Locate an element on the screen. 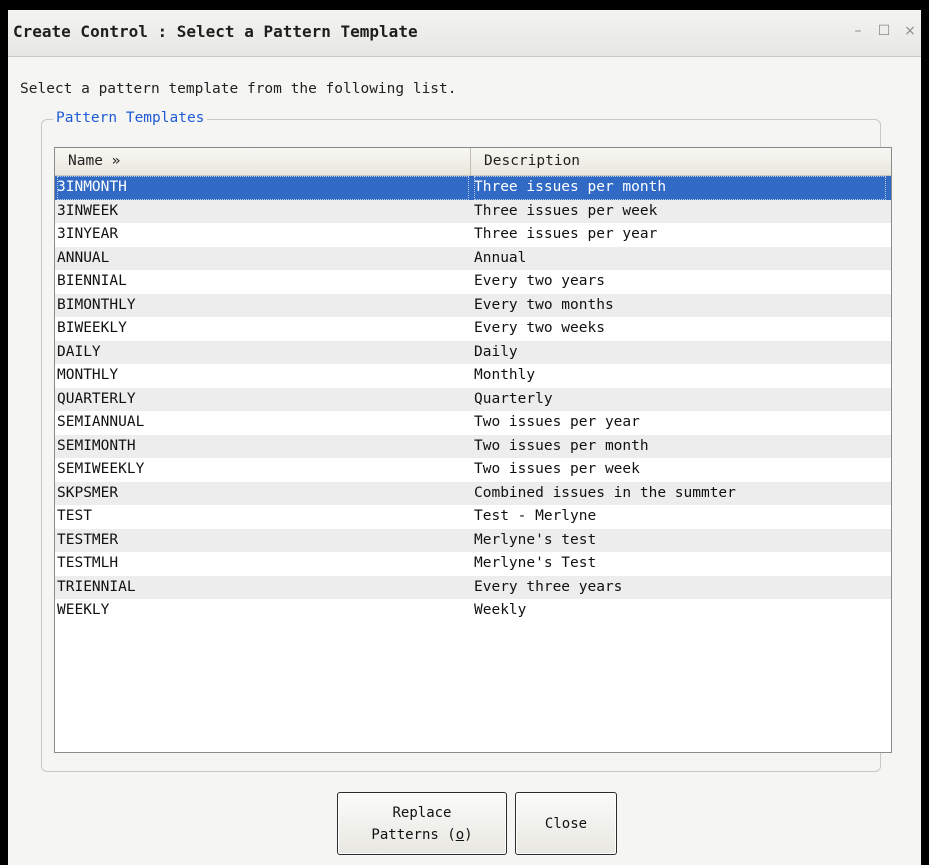  table-row: TRIENNIAL Every three years is located at coordinates (473, 587).